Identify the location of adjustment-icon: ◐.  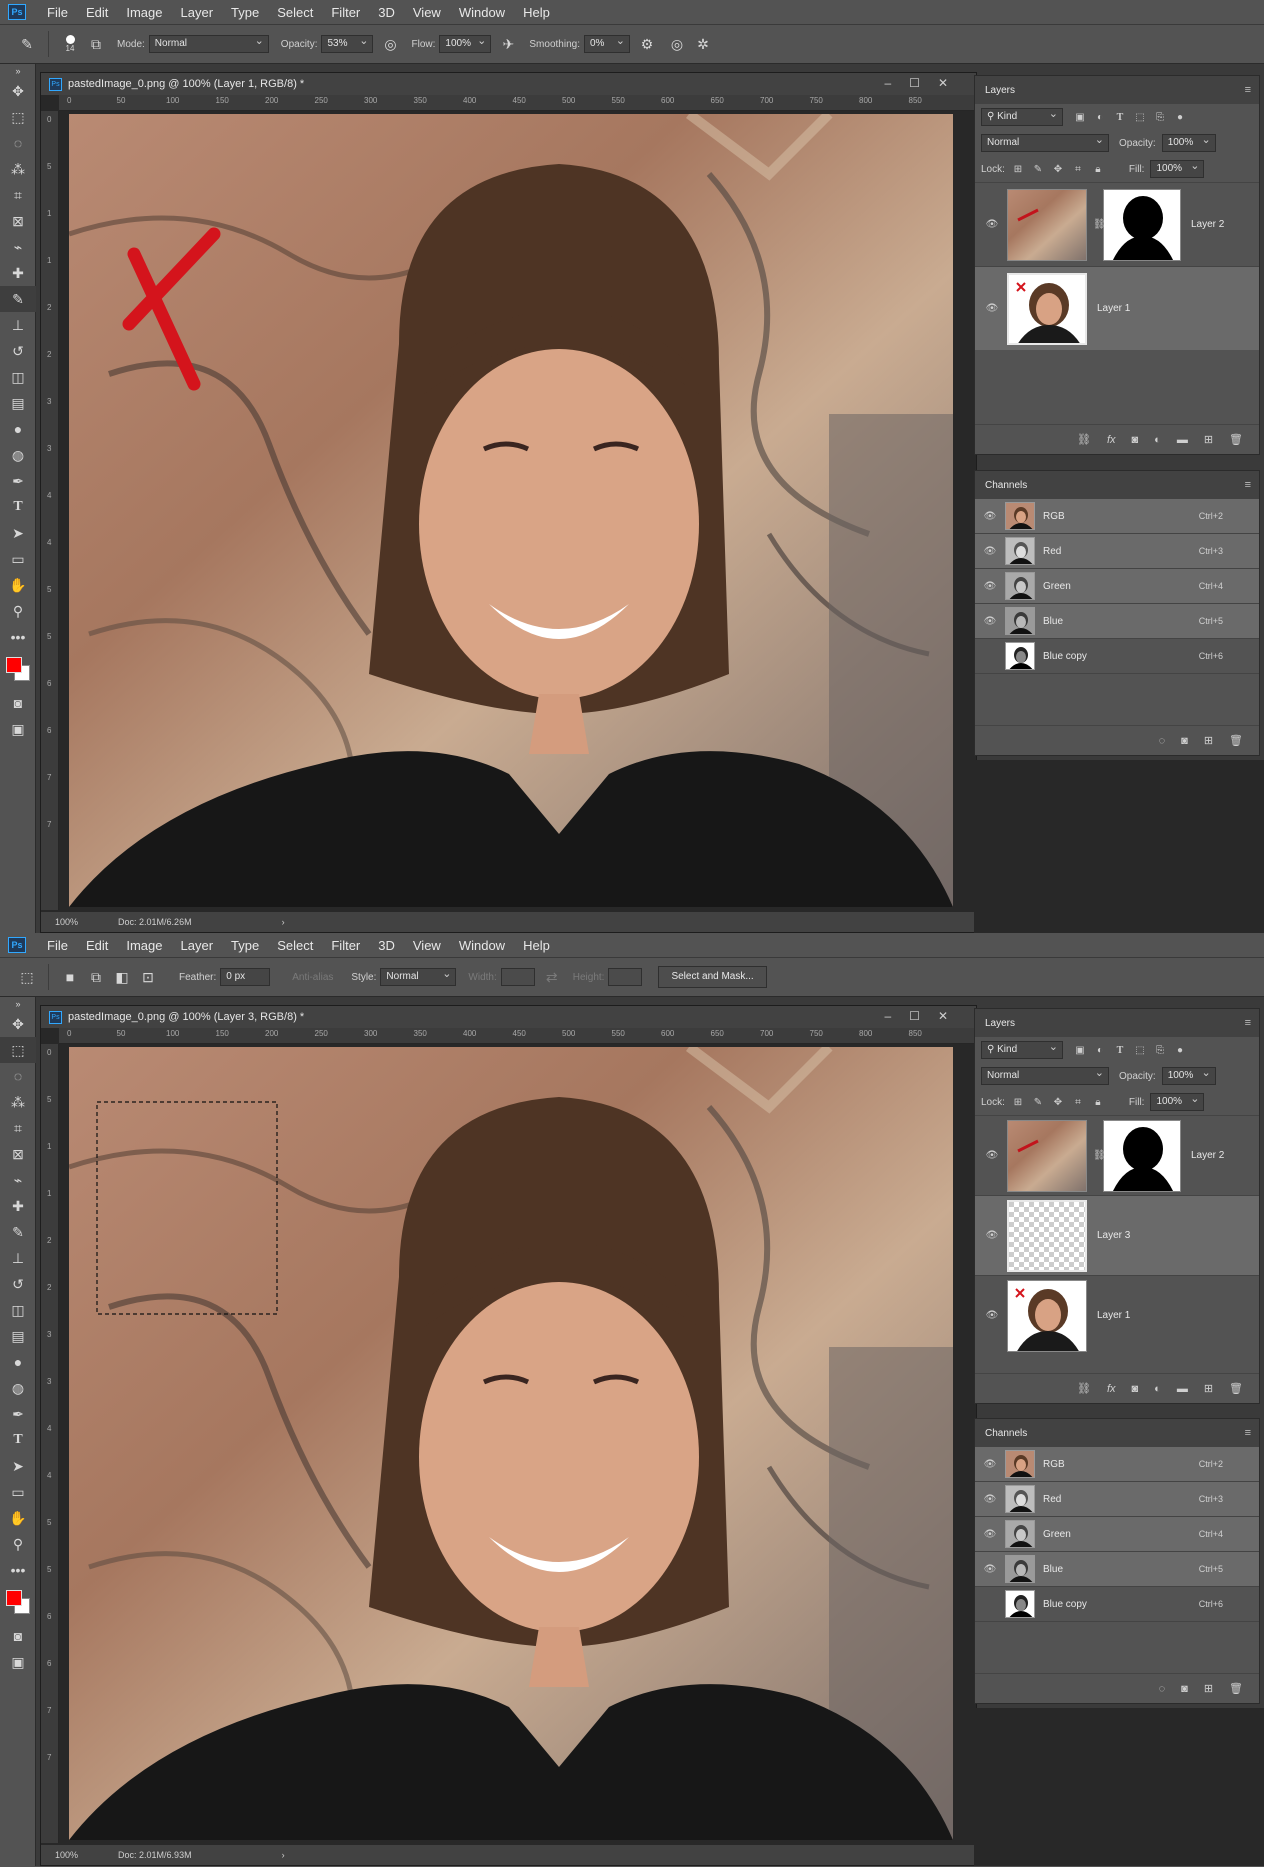
(1157, 1389).